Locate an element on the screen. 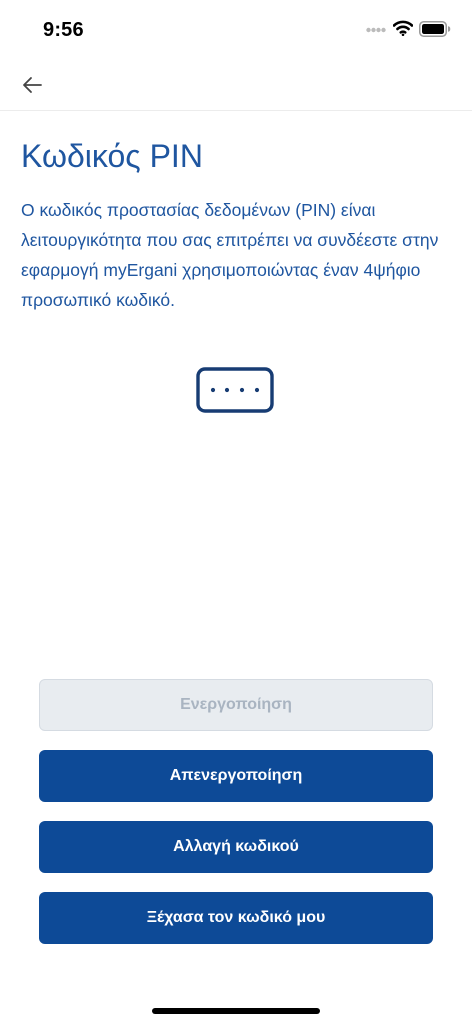 This screenshot has width=472, height=1024. home-indicator is located at coordinates (236, 1011).